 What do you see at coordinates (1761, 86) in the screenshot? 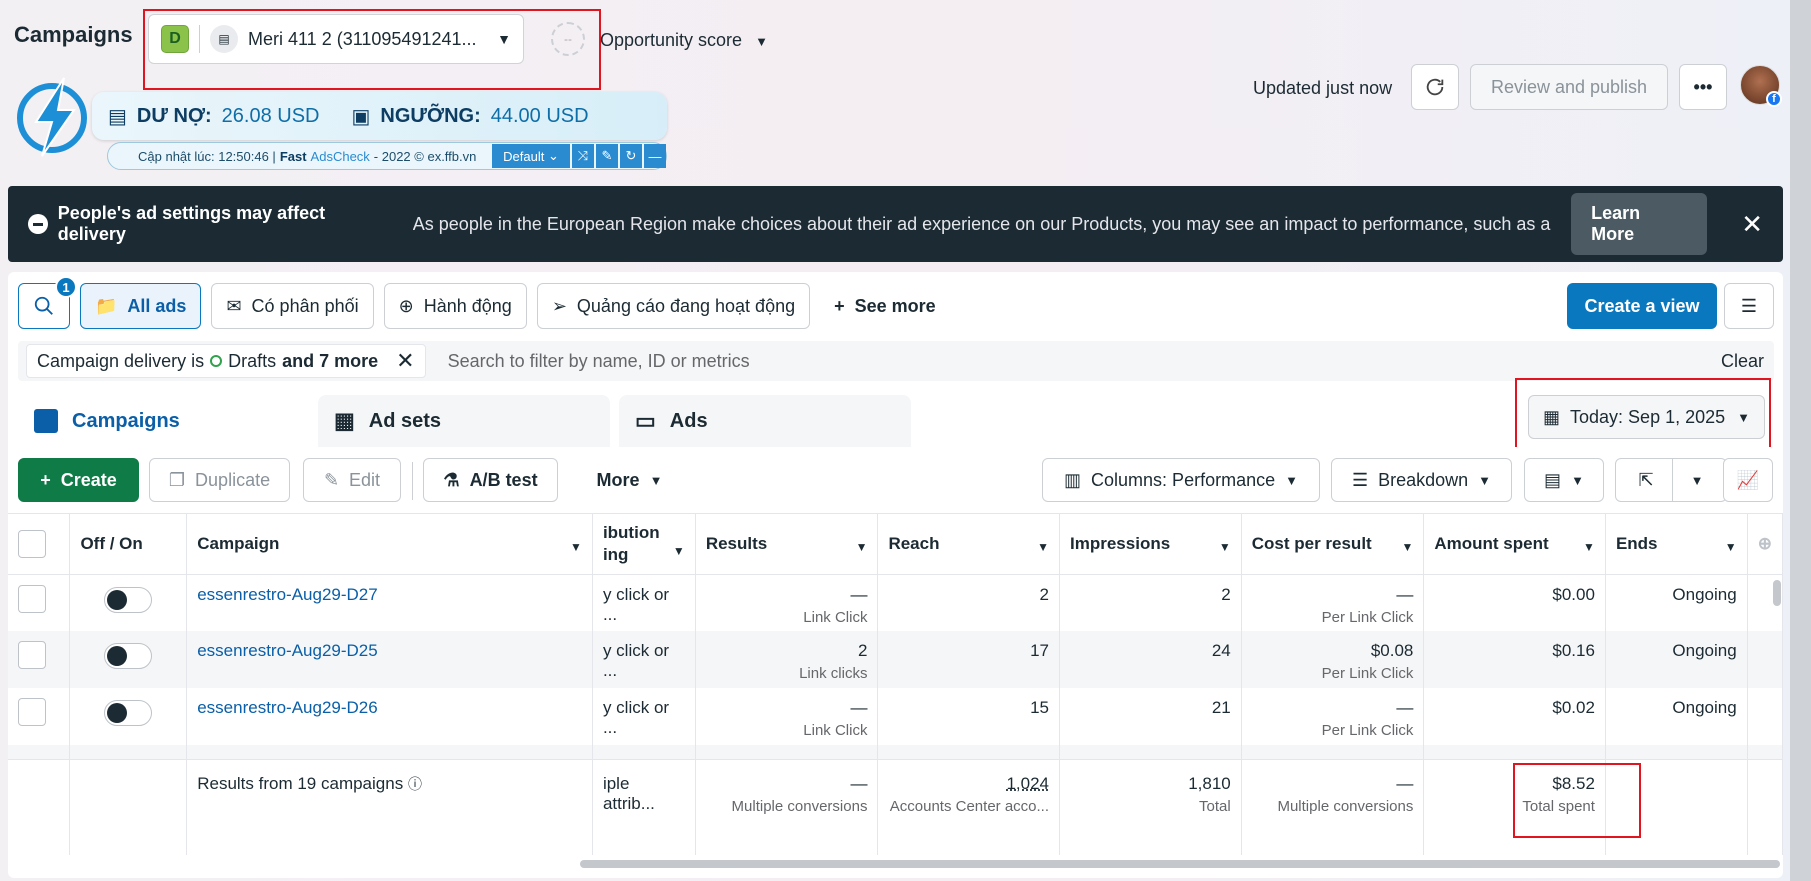
I see `avatar: f` at bounding box center [1761, 86].